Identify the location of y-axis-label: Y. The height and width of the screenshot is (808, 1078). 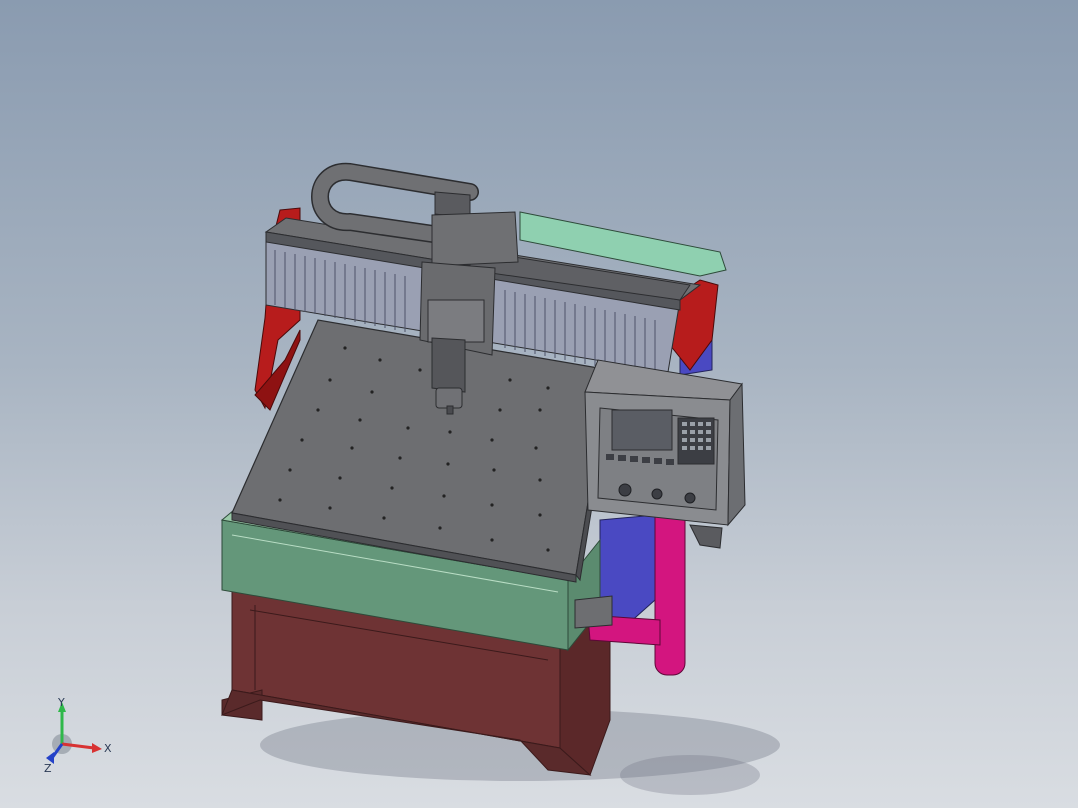
(61, 702).